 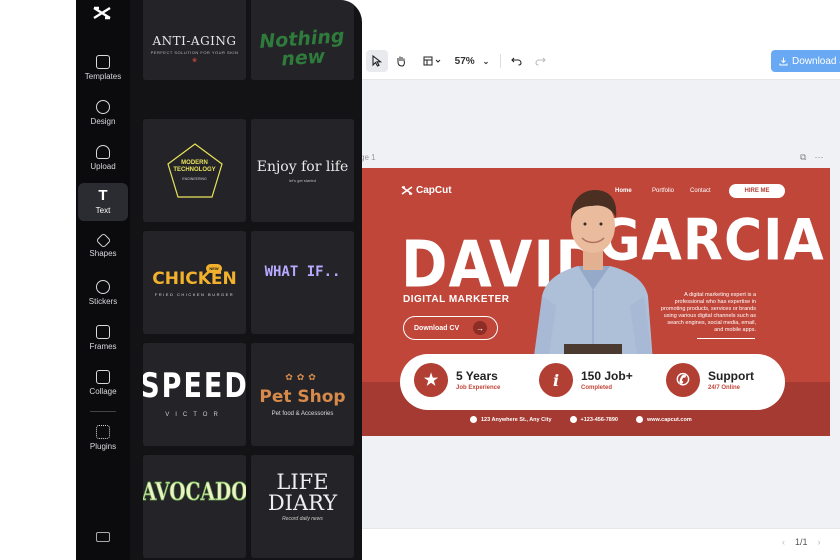 I want to click on text-style-pet-shop: ✿✿✿ Pet Shop Pet food & Accessories, so click(x=302, y=394).